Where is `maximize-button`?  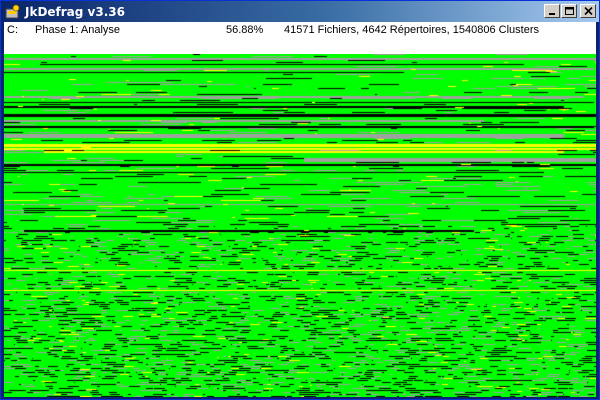
maximize-button is located at coordinates (569, 11).